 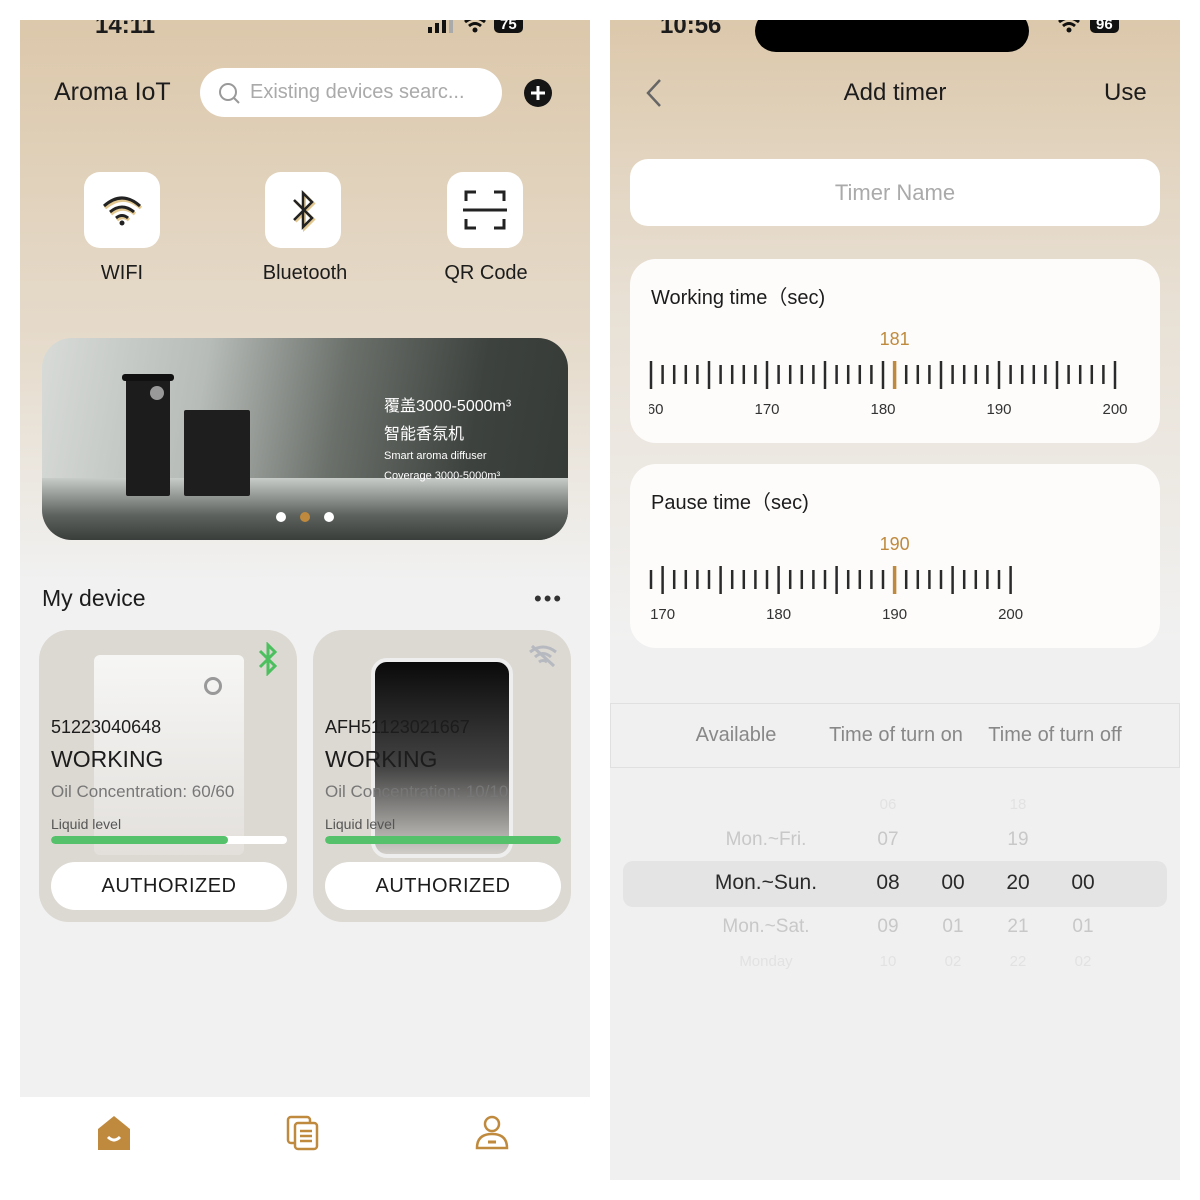 What do you see at coordinates (435, 456) in the screenshot?
I see `banner-line-3: Smart aroma diffuser` at bounding box center [435, 456].